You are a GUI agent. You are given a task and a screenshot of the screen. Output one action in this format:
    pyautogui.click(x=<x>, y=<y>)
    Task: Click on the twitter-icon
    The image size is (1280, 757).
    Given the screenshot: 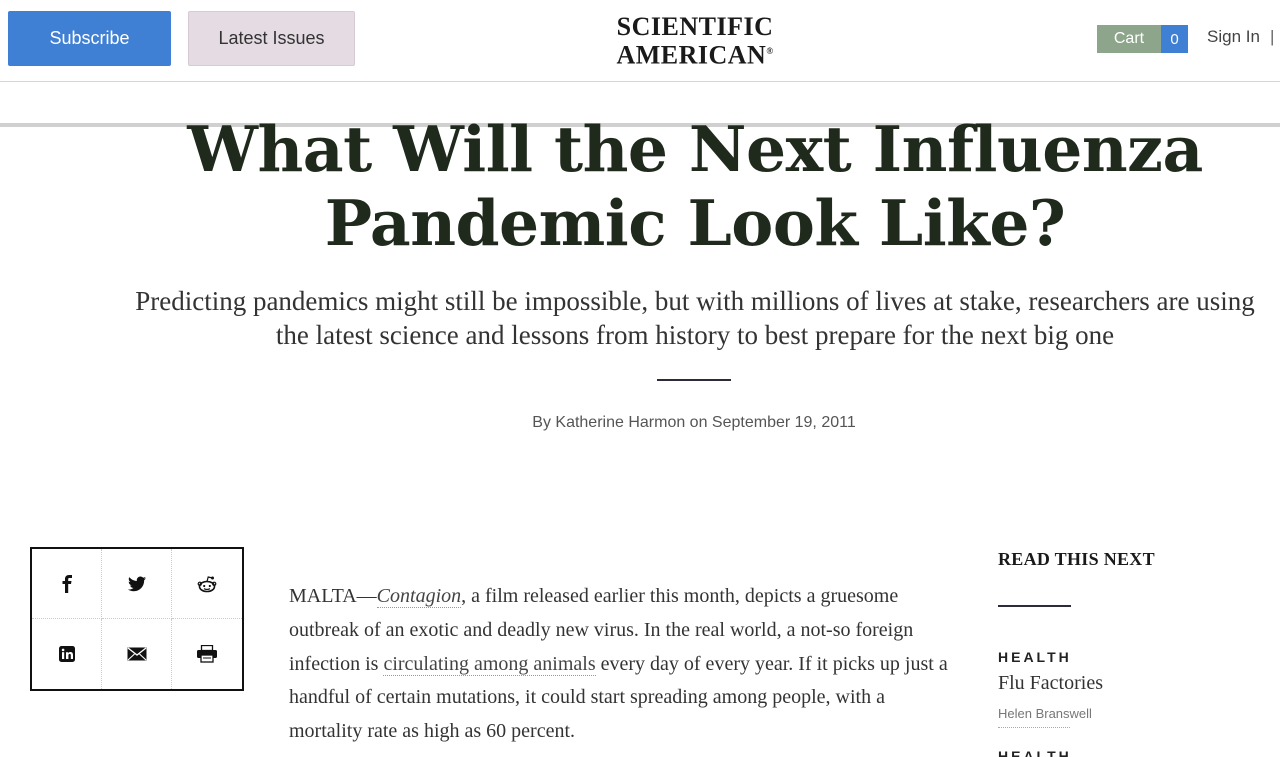 What is the action you would take?
    pyautogui.click(x=136, y=583)
    